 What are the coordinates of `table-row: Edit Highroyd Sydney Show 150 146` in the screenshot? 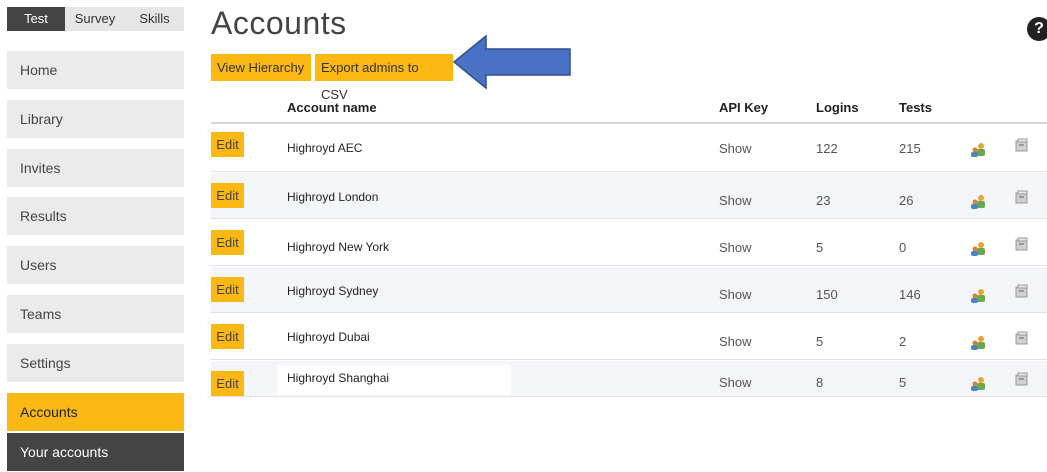 It's located at (629, 290).